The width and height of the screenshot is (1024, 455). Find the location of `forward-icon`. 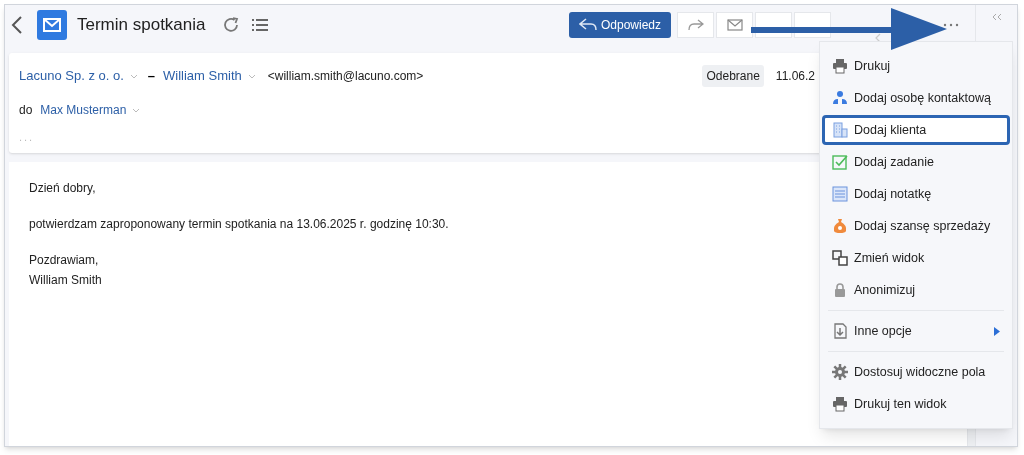

forward-icon is located at coordinates (695, 25).